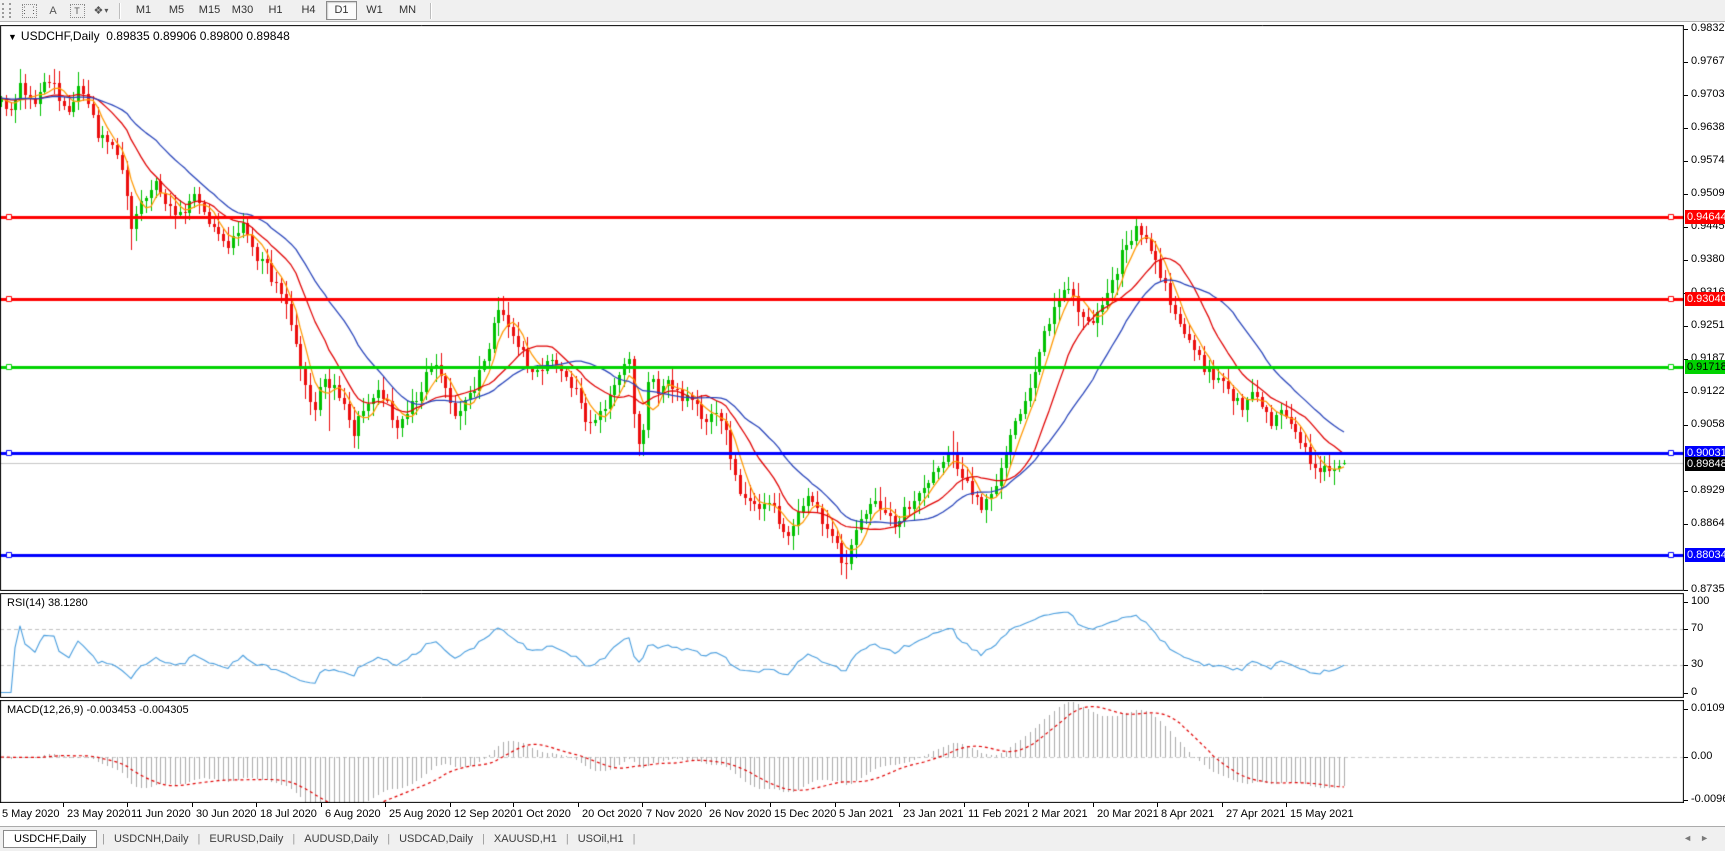 The height and width of the screenshot is (851, 1725). What do you see at coordinates (374, 10) in the screenshot?
I see `timeframe-button-w1: W1` at bounding box center [374, 10].